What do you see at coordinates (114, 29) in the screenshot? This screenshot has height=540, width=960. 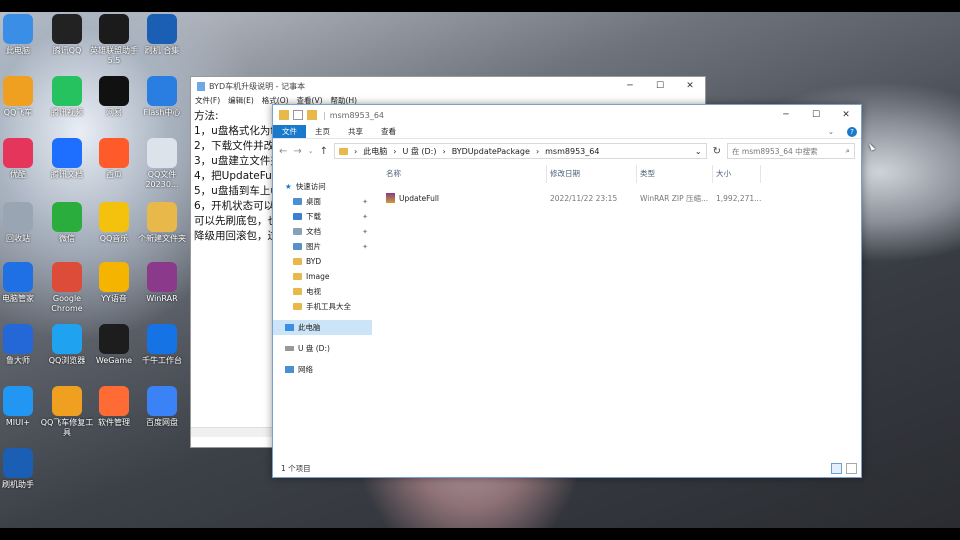 I see `lol-icon` at bounding box center [114, 29].